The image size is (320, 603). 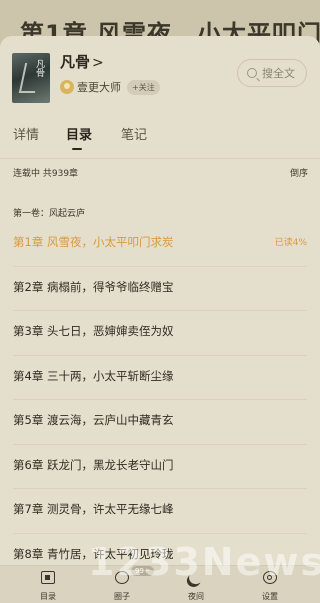 I want to click on chapter-item: 第1章 风雪夜，小太平叩门求炭 已读4%, so click(x=160, y=244).